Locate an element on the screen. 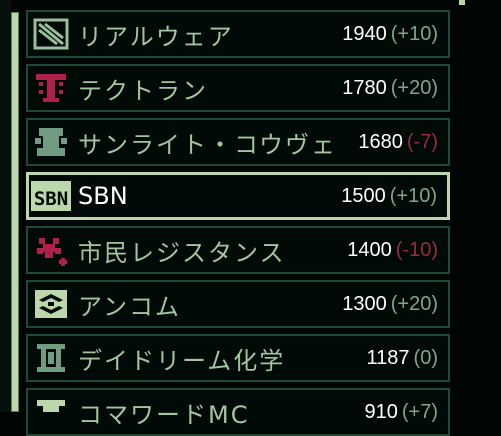  faction-delta: (-7) is located at coordinates (422, 141).